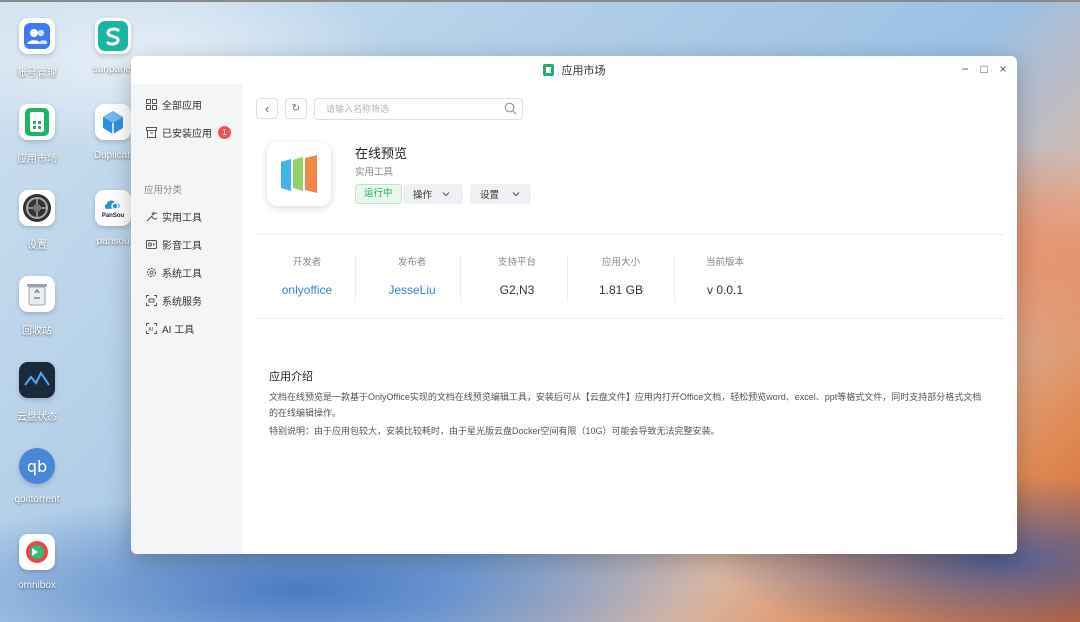  Describe the element at coordinates (423, 195) in the screenshot. I see `actions-label: 操作` at that location.